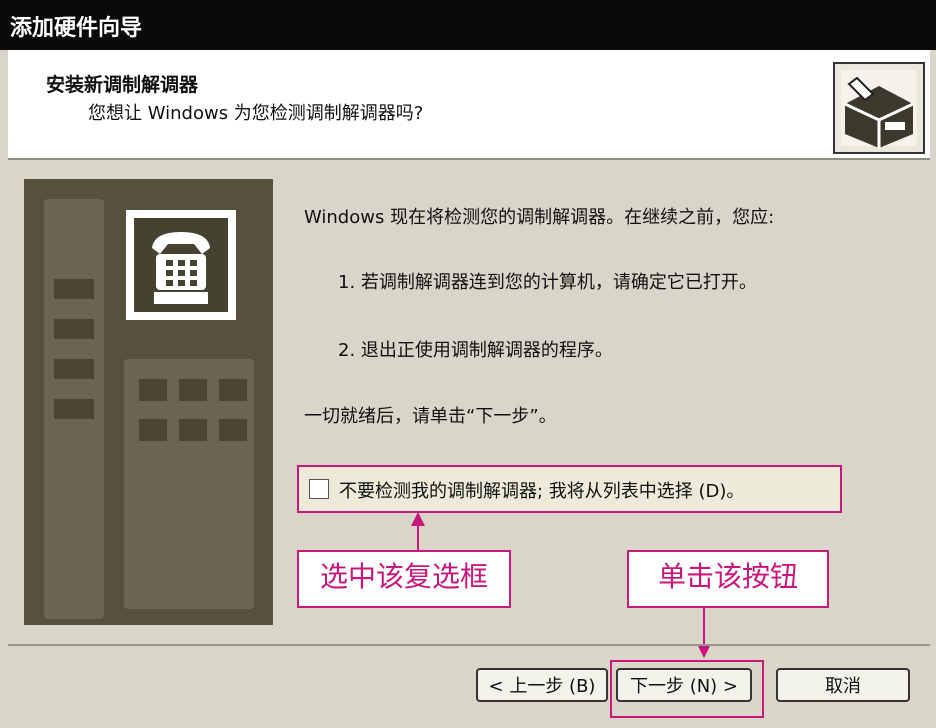 The width and height of the screenshot is (936, 728). What do you see at coordinates (542, 685) in the screenshot?
I see `back-button: < 上一步 (B)` at bounding box center [542, 685].